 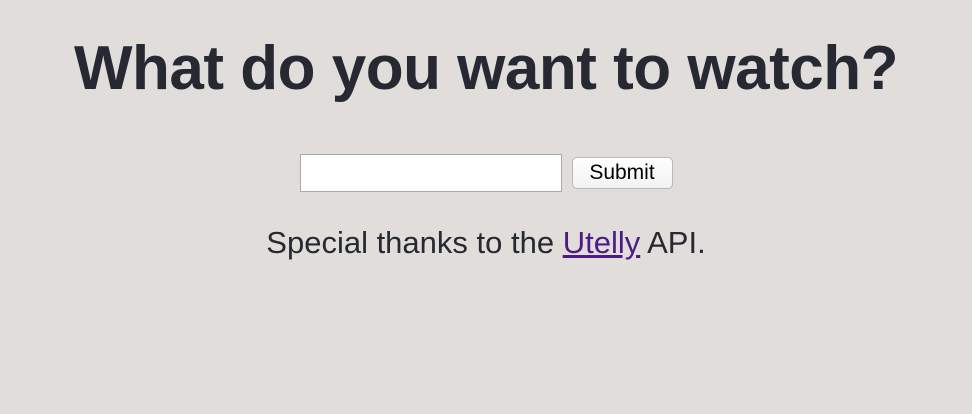 What do you see at coordinates (602, 242) in the screenshot?
I see `utelly-link: Utelly` at bounding box center [602, 242].